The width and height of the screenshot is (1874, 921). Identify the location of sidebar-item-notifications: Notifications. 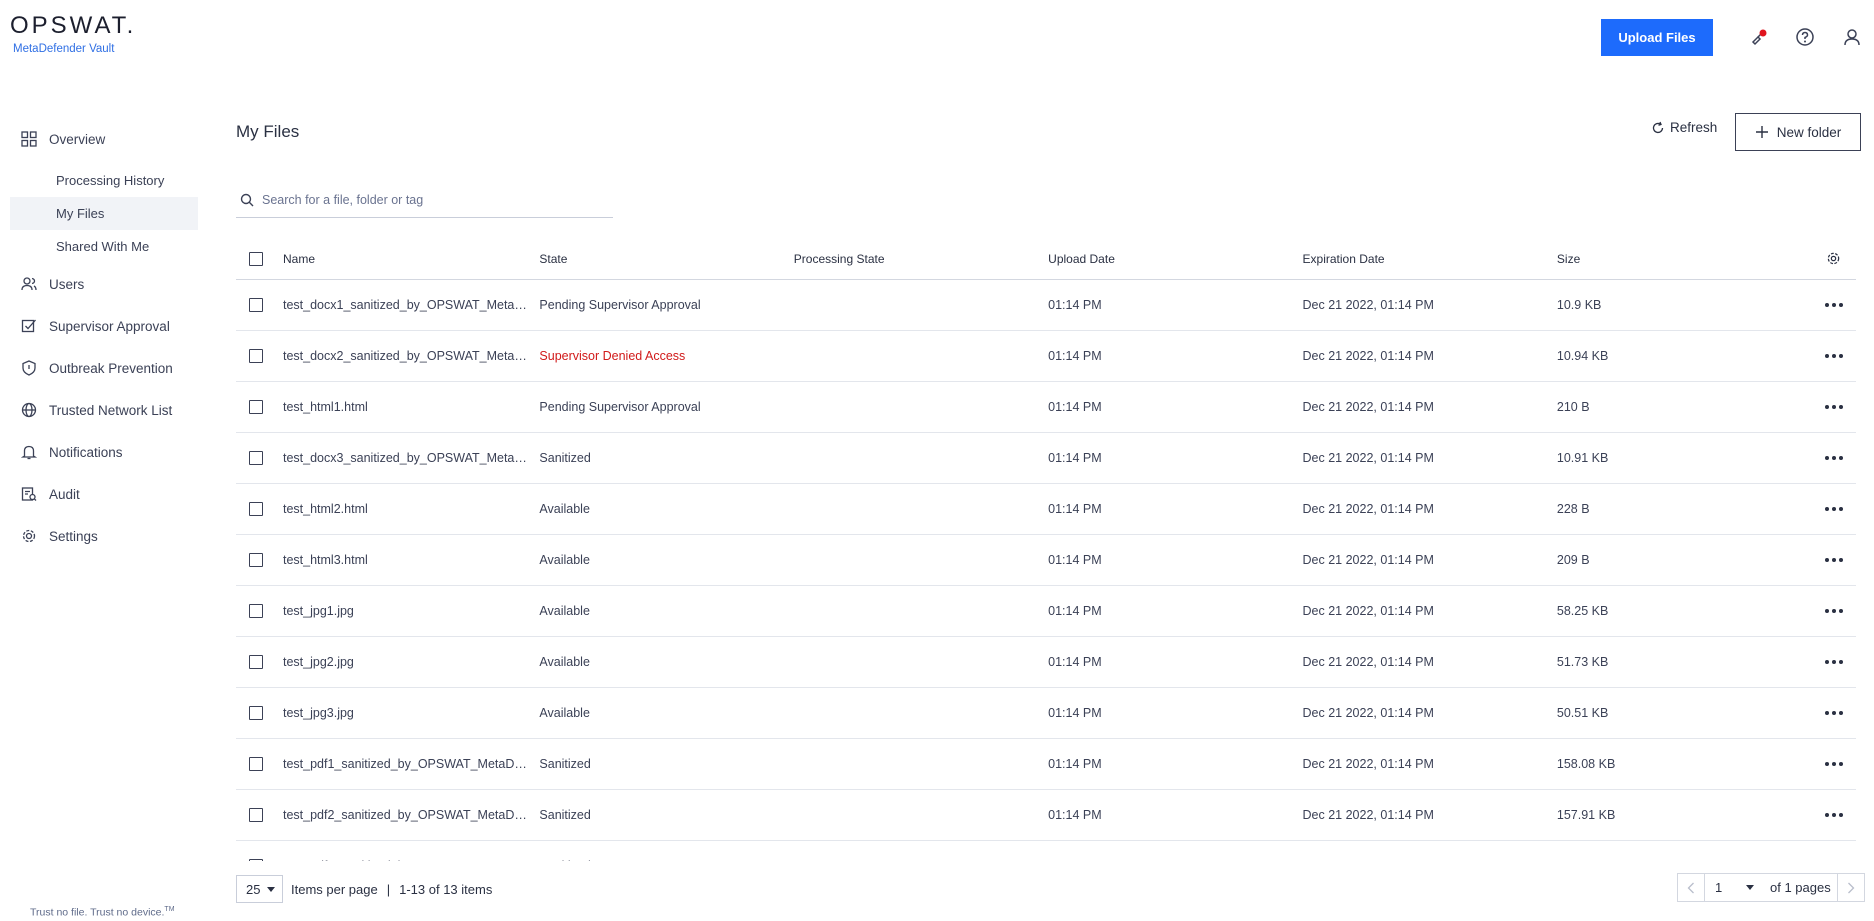
(104, 452).